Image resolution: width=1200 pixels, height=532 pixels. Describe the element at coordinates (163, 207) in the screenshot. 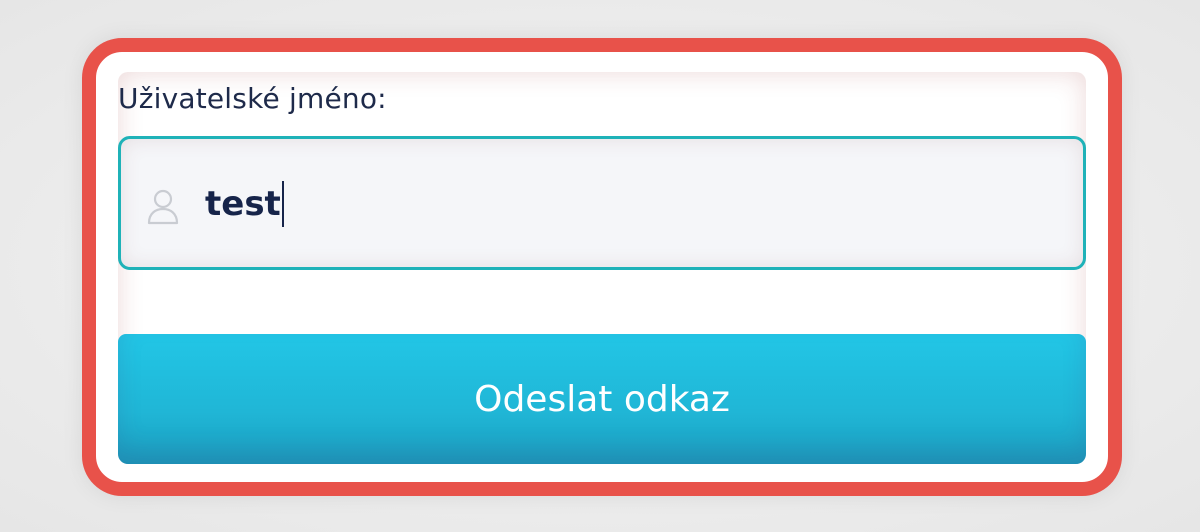

I see `user-icon` at that location.